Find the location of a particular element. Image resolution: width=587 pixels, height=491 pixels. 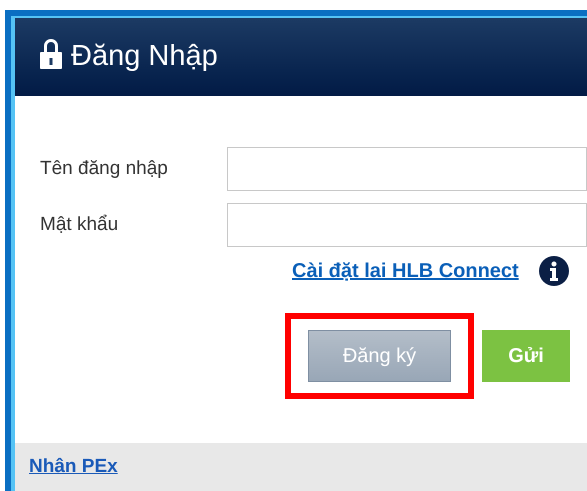

lock-icon is located at coordinates (51, 54).